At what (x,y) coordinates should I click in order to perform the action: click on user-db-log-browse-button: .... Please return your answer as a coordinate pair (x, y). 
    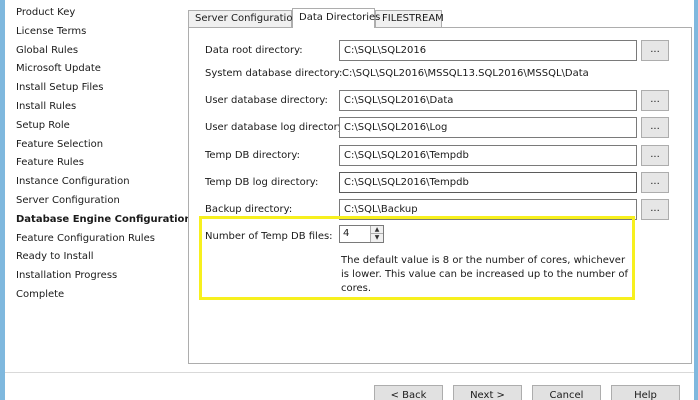
    Looking at the image, I should click on (655, 127).